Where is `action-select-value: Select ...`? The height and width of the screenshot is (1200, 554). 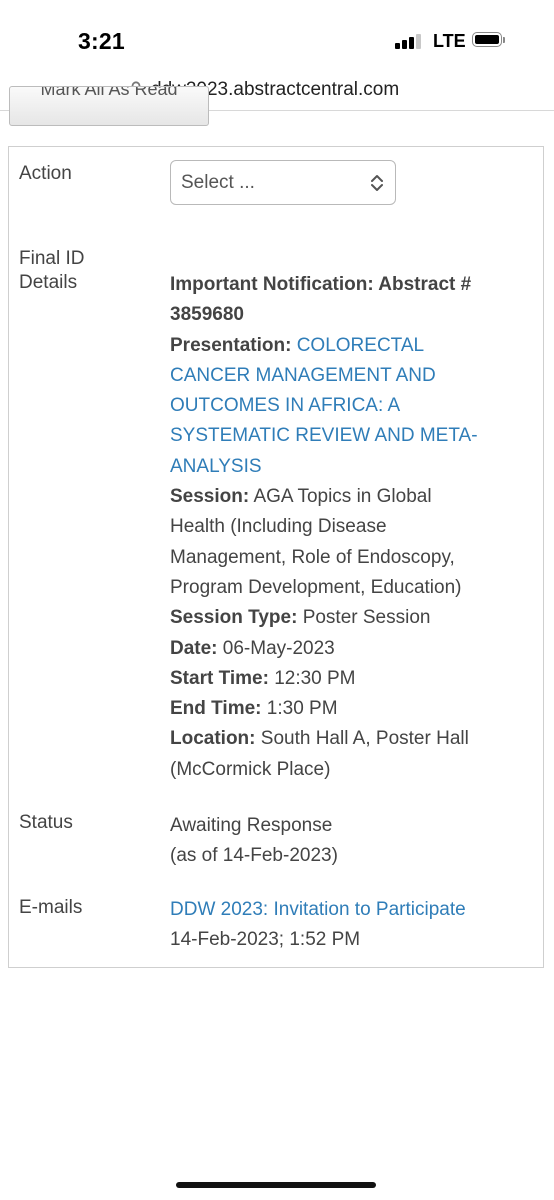
action-select-value: Select ... is located at coordinates (218, 182).